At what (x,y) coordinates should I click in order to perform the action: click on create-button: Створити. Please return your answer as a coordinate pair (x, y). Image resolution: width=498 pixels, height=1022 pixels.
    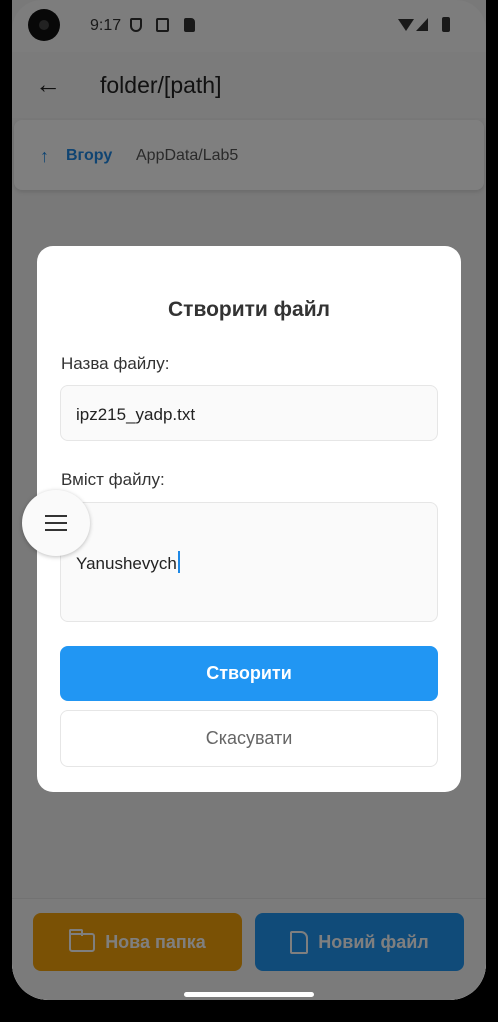
    Looking at the image, I should click on (249, 673).